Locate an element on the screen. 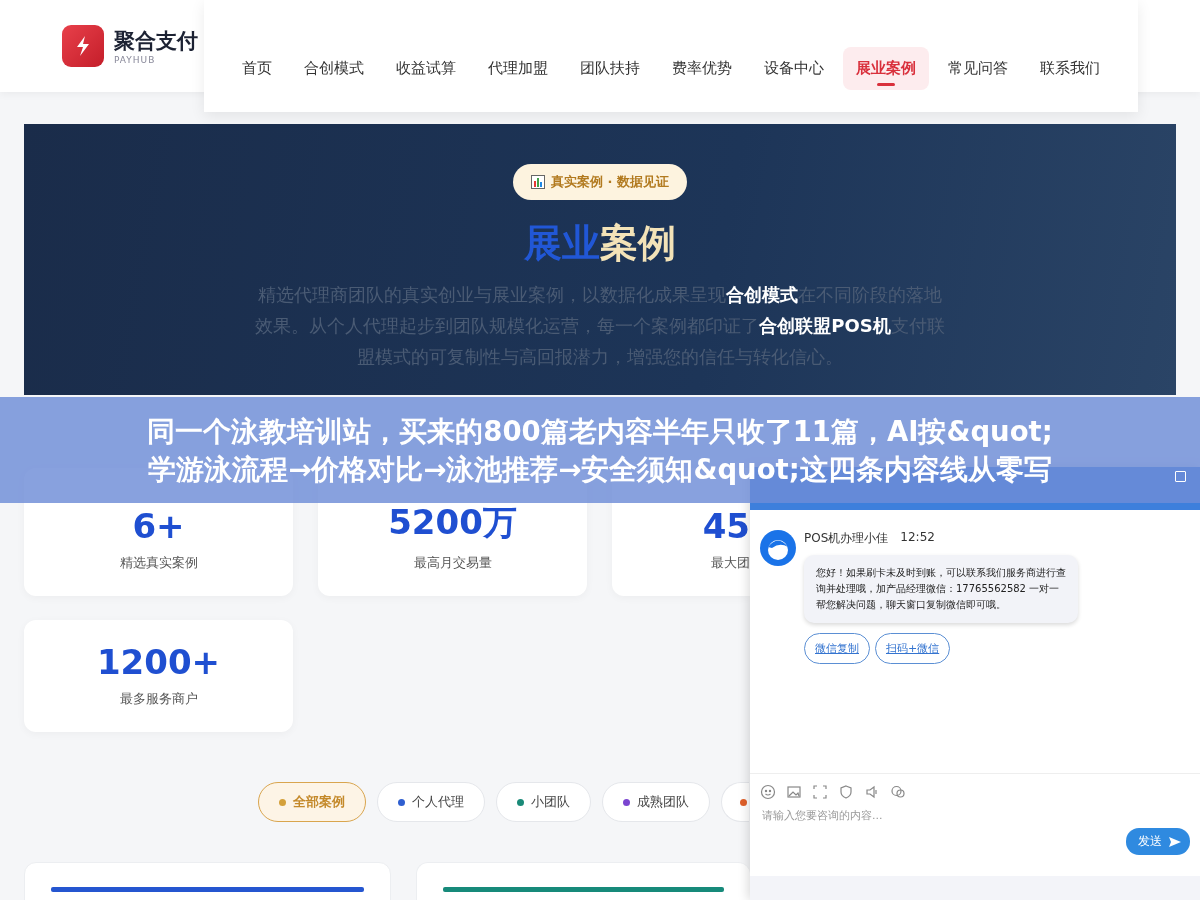  banner-text: 同一个泳教培训站，买来的800篇老内容半年只收了11篇，AI按&quot; is located at coordinates (600, 431).